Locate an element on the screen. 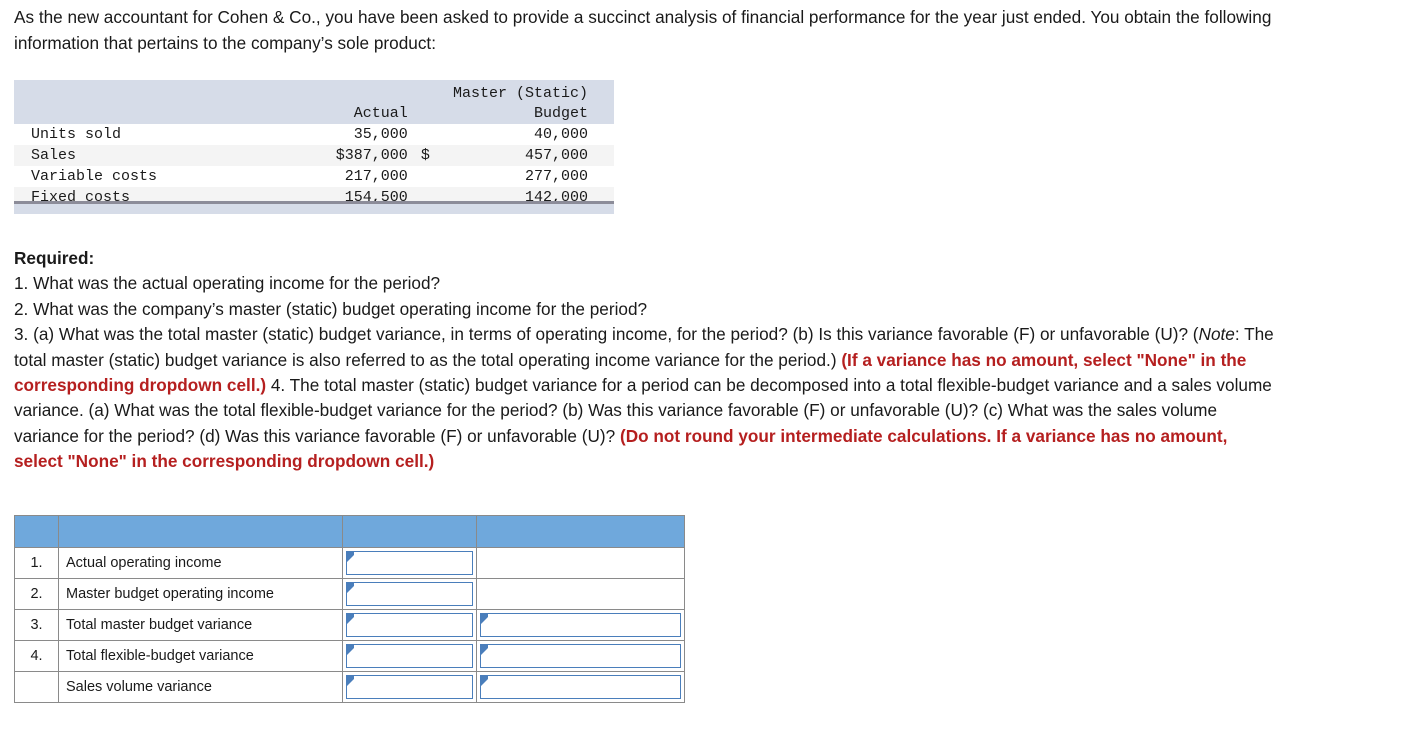 This screenshot has width=1406, height=750. table-row: Sales volume variance is located at coordinates (349, 687).